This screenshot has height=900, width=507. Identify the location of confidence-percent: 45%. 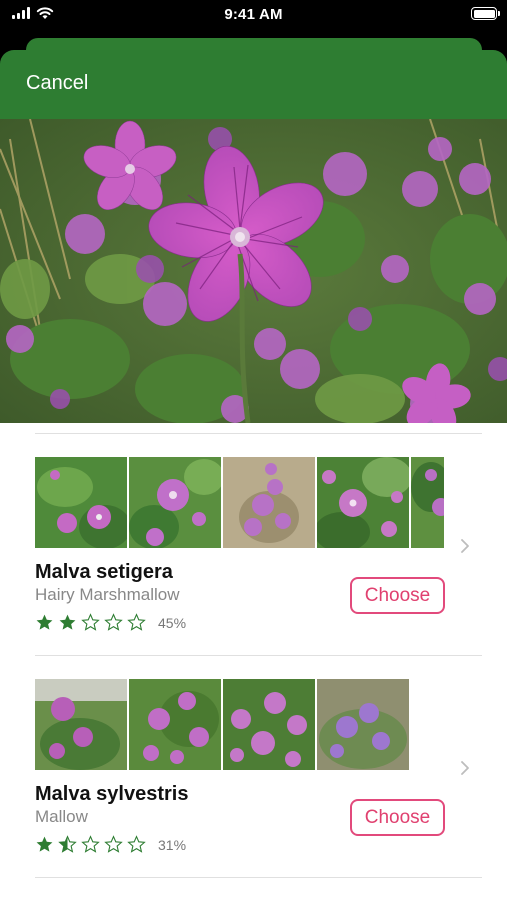
(172, 622).